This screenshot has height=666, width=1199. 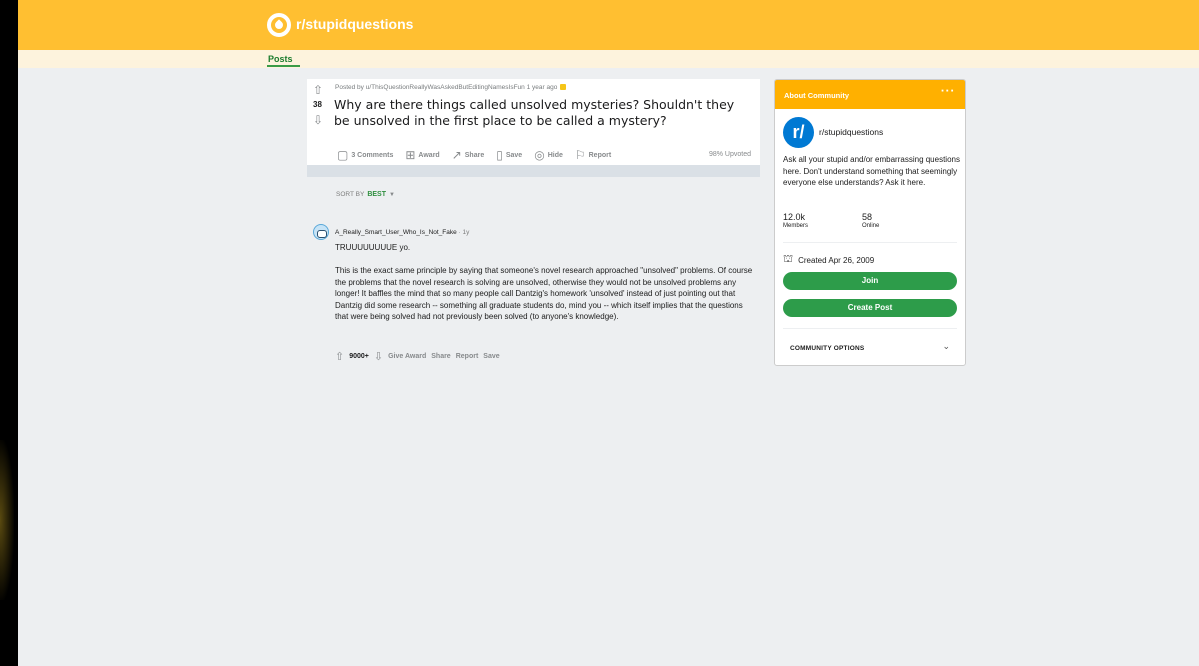 What do you see at coordinates (514, 155) in the screenshot?
I see `save-label: Save` at bounding box center [514, 155].